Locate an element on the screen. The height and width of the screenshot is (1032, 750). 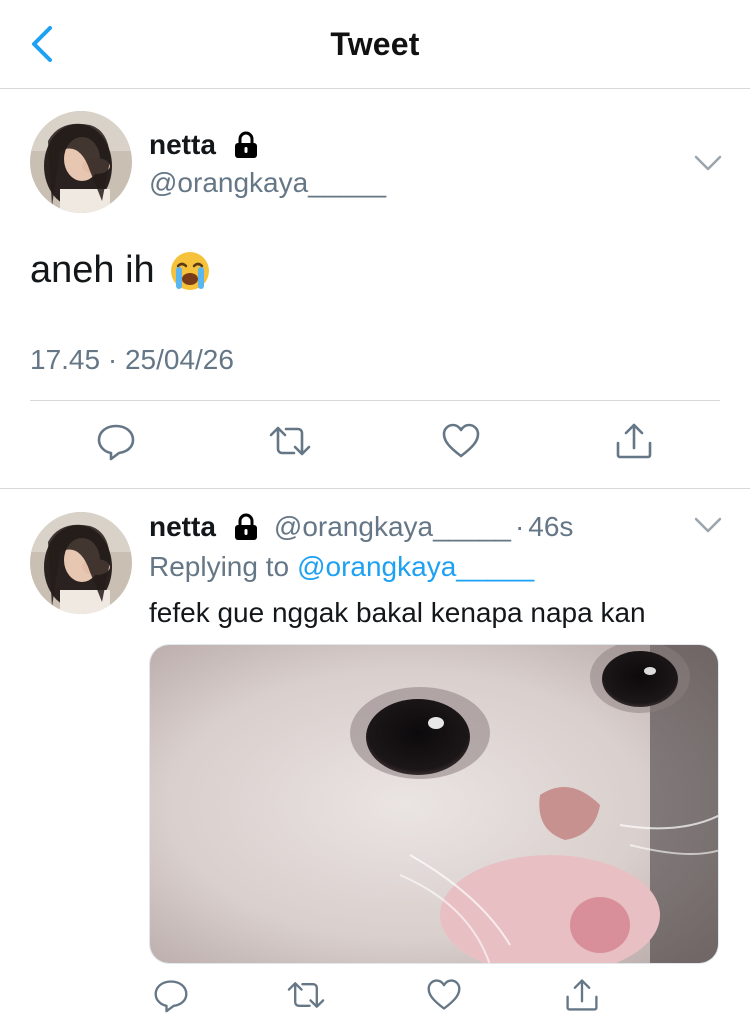
nav-header: Tweet is located at coordinates (375, 44).